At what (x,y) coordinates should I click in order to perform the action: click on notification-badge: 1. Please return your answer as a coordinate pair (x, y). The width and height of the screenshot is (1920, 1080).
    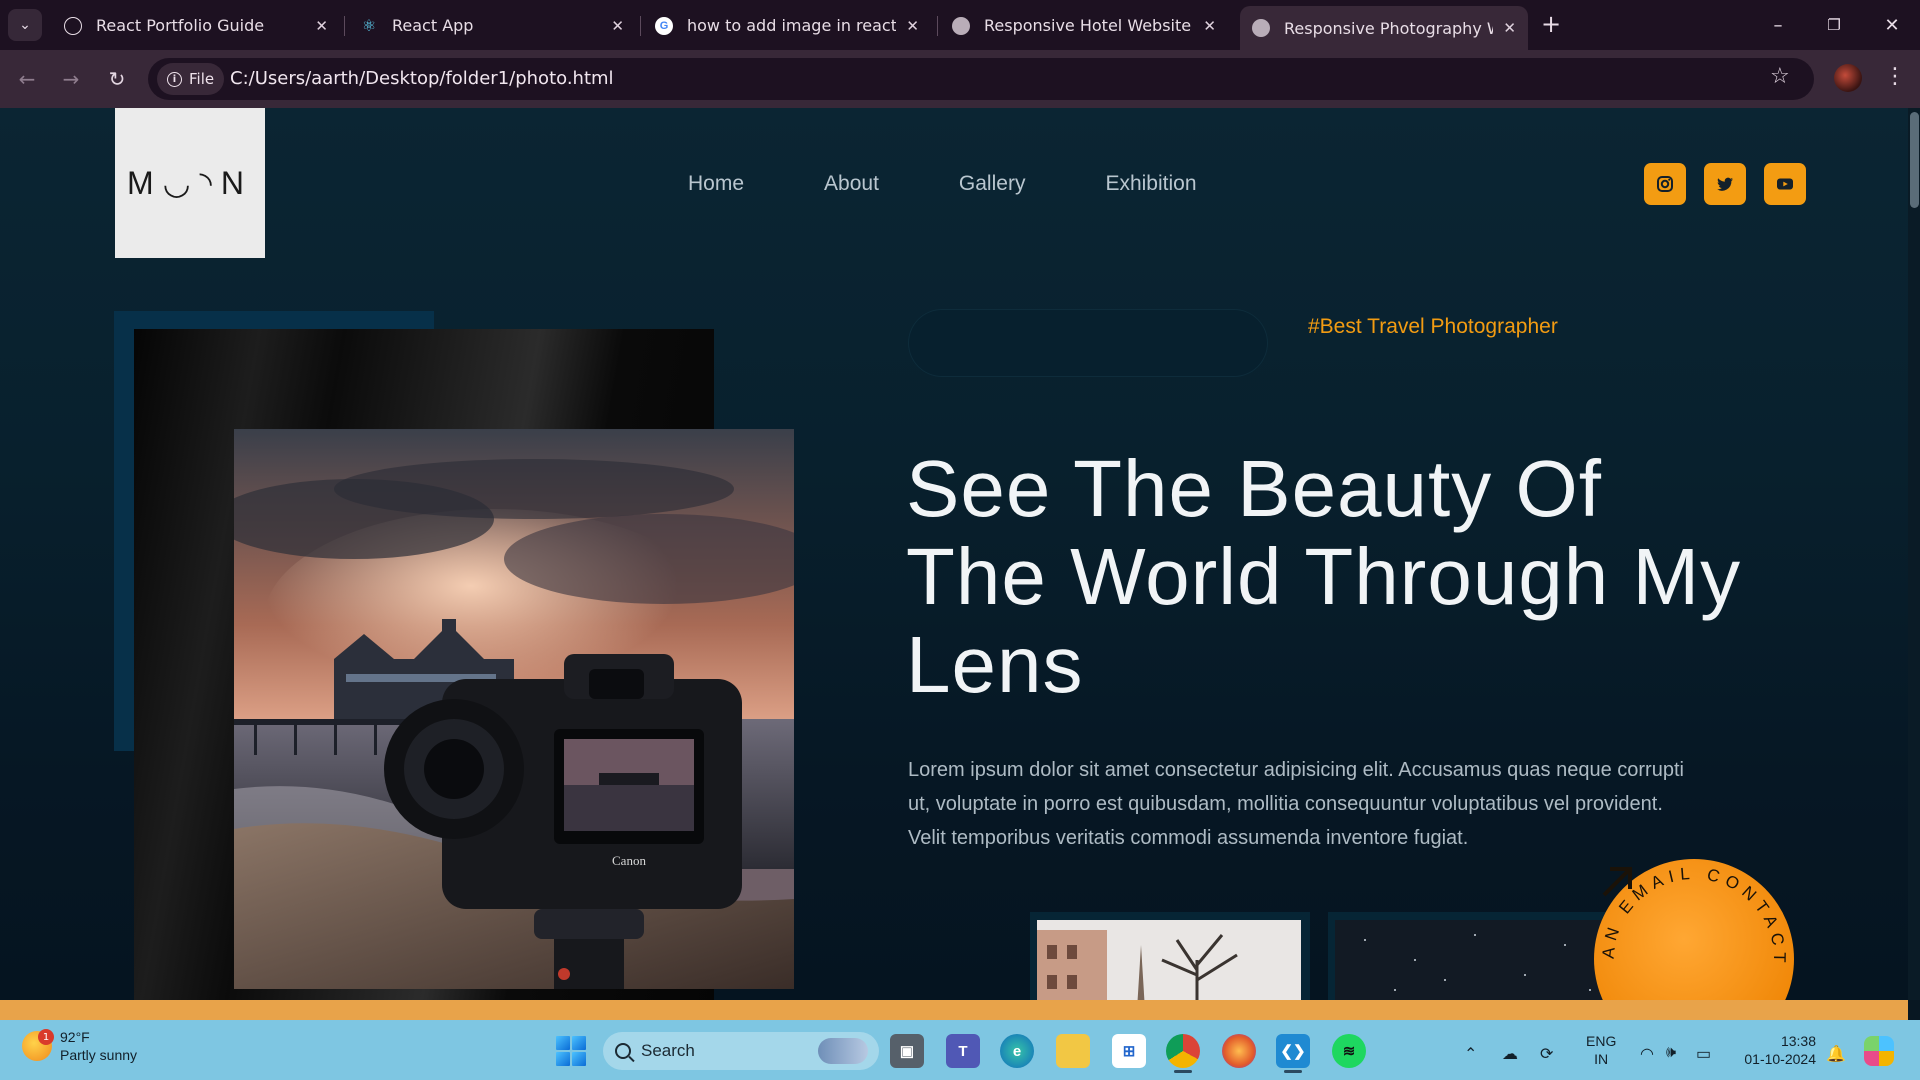
    Looking at the image, I should click on (46, 1037).